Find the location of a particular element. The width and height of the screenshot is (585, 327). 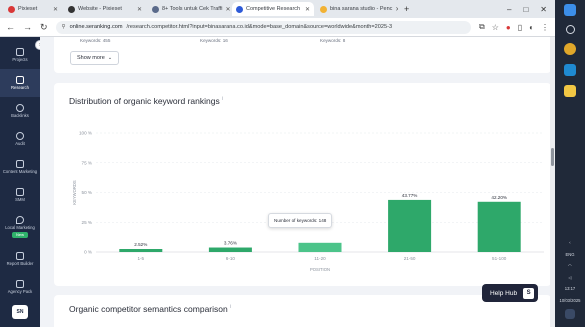

info-icon: i is located at coordinates (230, 307).